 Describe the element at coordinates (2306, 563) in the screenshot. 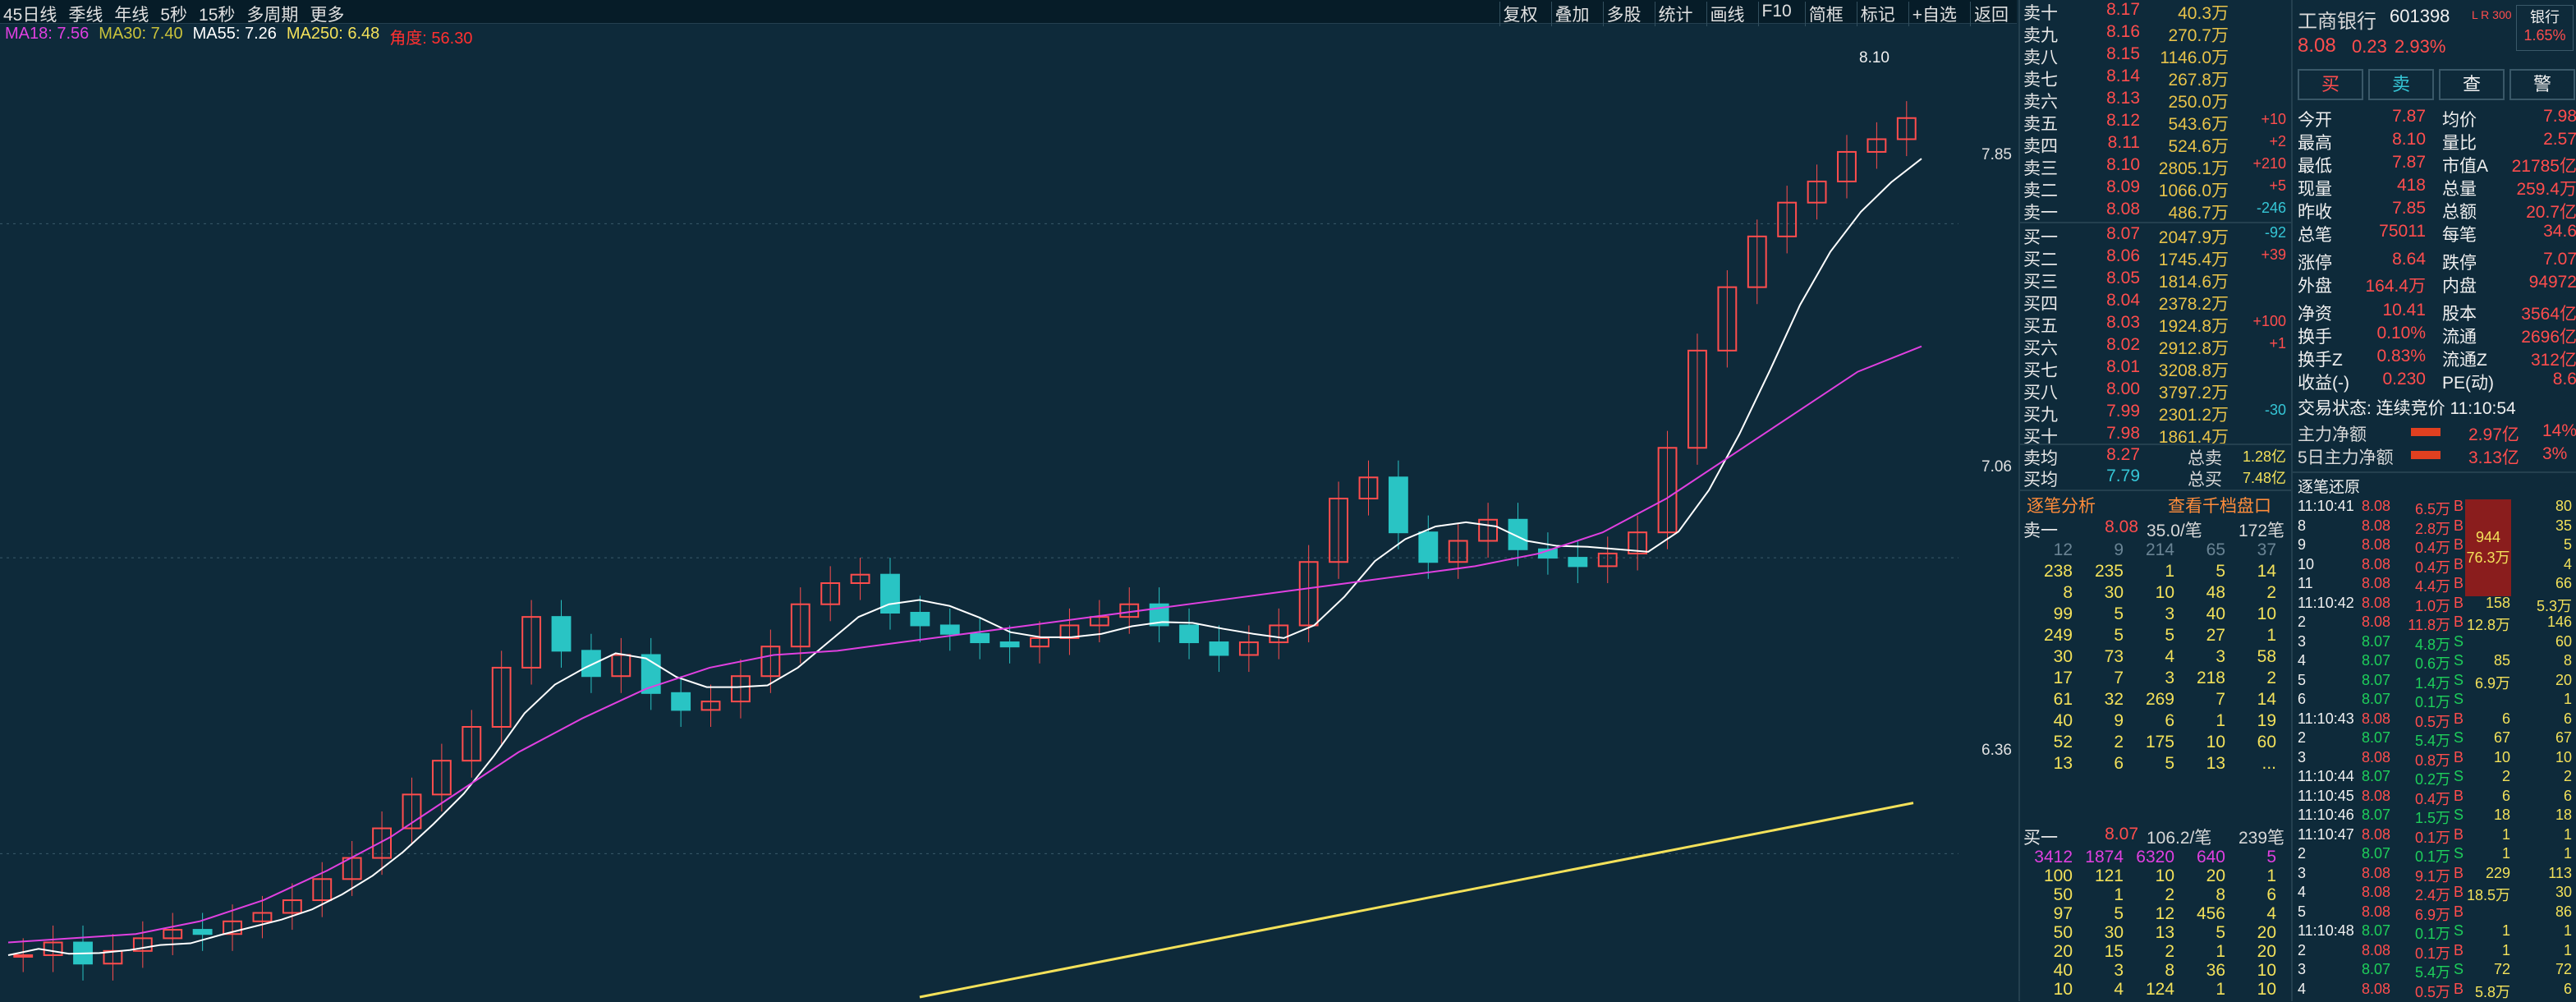

I see `tick-t: 10` at that location.